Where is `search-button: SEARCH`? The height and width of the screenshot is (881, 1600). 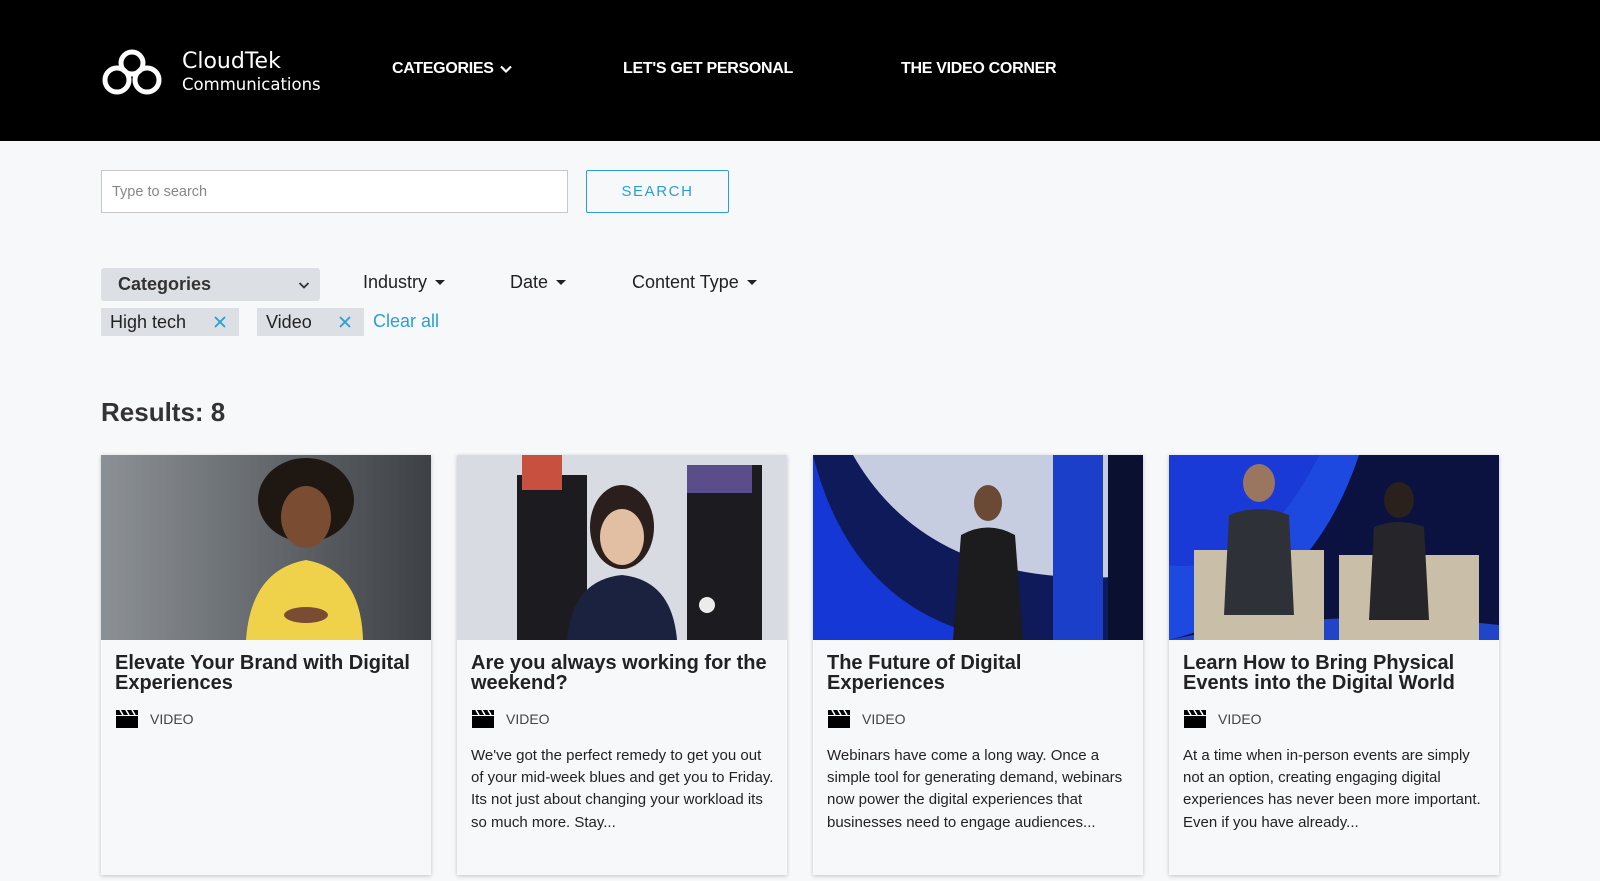 search-button: SEARCH is located at coordinates (657, 191).